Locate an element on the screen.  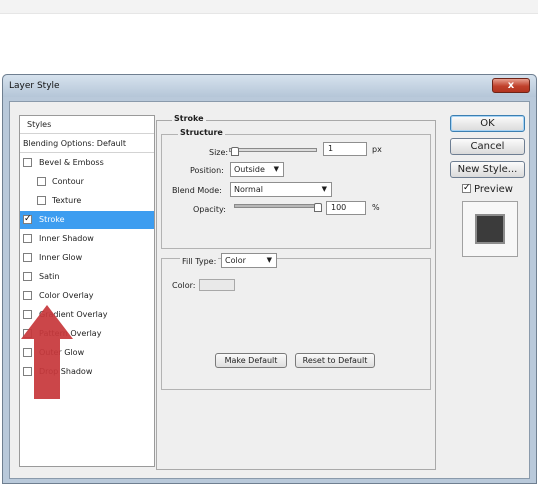
position-label: Position: is located at coordinates (207, 170).